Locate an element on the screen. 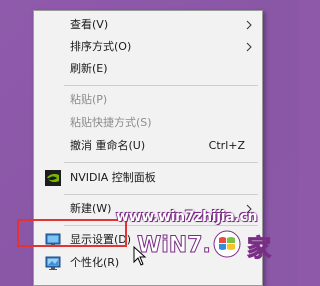  menu-item-label: 粘贴快捷方式(S) is located at coordinates (111, 122).